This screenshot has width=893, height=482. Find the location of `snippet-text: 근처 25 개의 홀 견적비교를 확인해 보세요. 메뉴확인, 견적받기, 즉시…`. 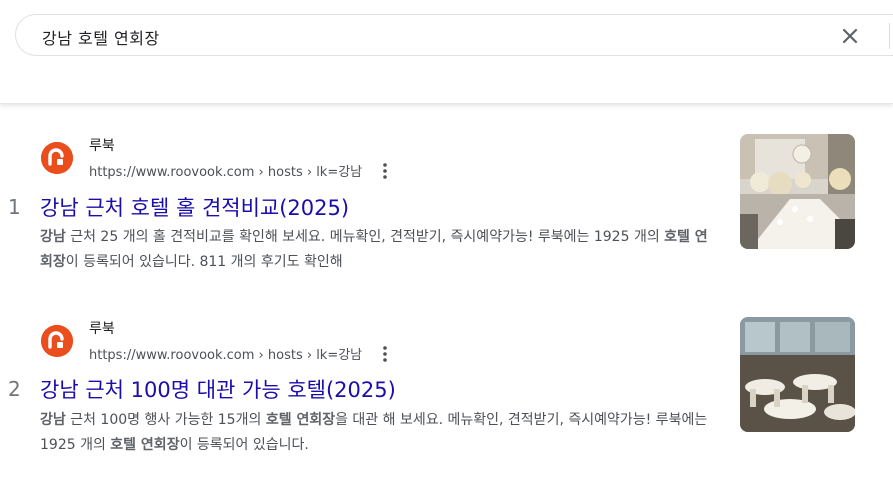

snippet-text: 근처 25 개의 홀 견적비교를 확인해 보세요. 메뉴확인, 견적받기, 즉시… is located at coordinates (365, 237).